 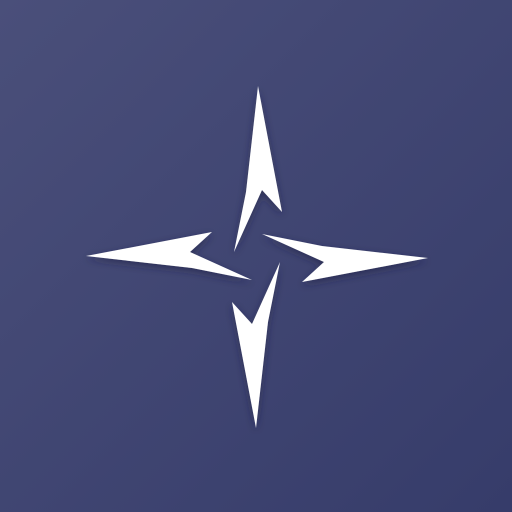 What do you see at coordinates (169, 256) in the screenshot?
I see `west-blade` at bounding box center [169, 256].